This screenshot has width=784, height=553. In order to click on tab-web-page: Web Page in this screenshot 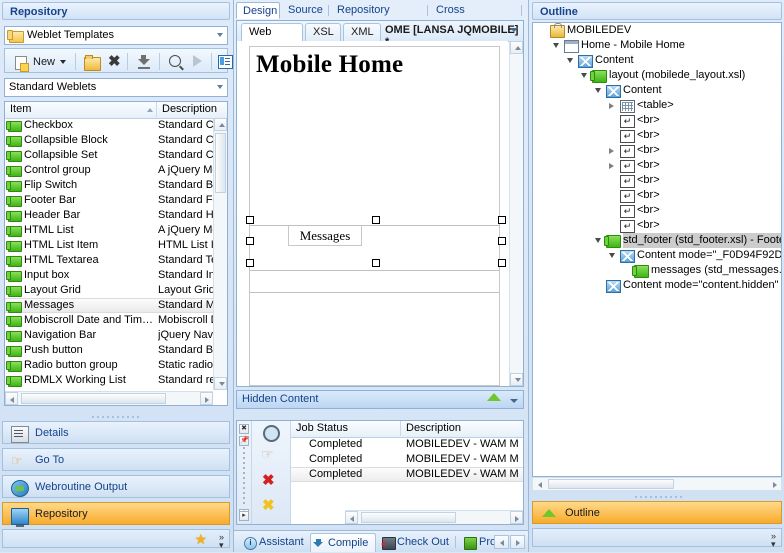, I will do `click(272, 39)`.